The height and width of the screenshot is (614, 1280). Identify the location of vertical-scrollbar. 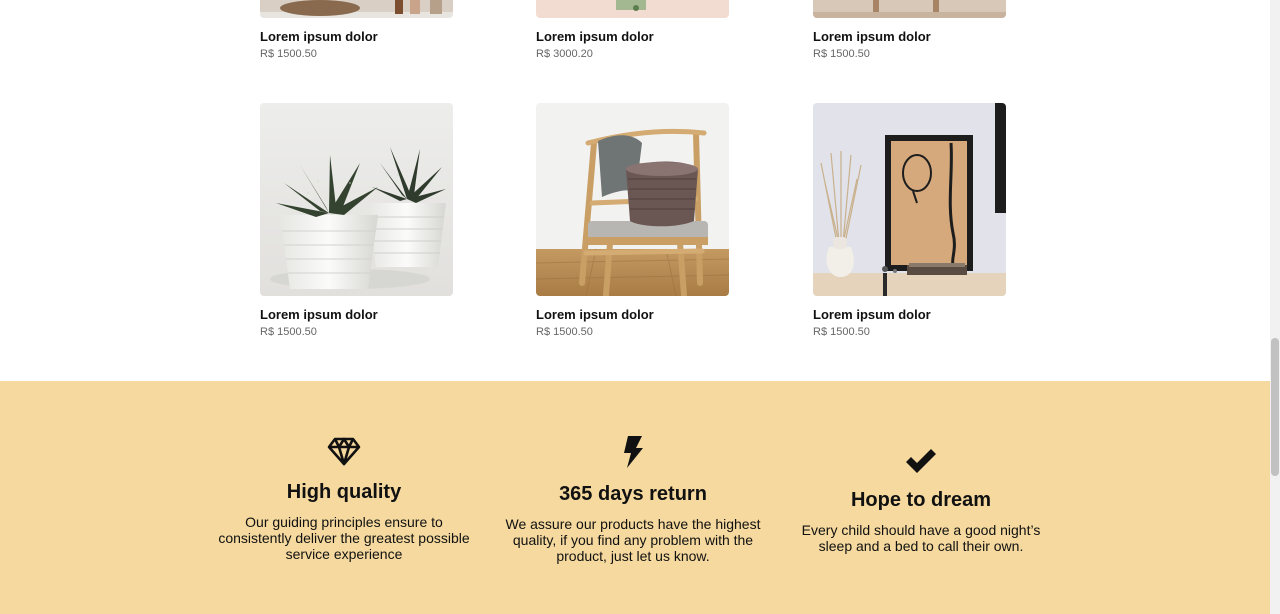
(1275, 307).